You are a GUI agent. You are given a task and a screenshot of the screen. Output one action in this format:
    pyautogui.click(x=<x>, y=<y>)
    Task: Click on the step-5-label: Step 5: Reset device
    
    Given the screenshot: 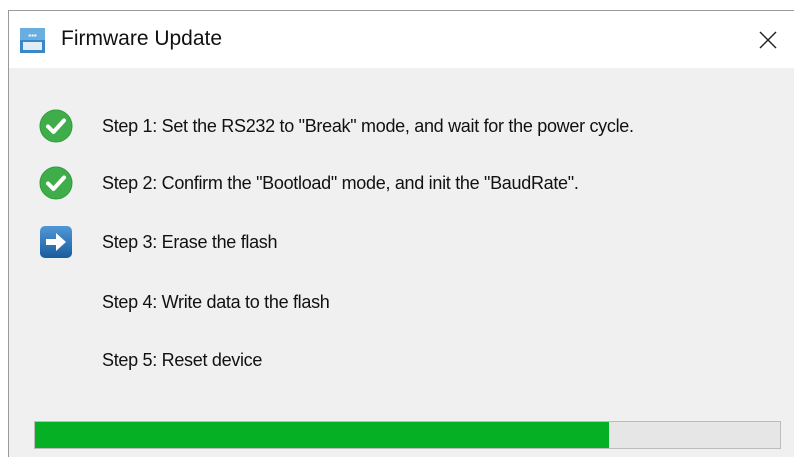 What is the action you would take?
    pyautogui.click(x=182, y=360)
    